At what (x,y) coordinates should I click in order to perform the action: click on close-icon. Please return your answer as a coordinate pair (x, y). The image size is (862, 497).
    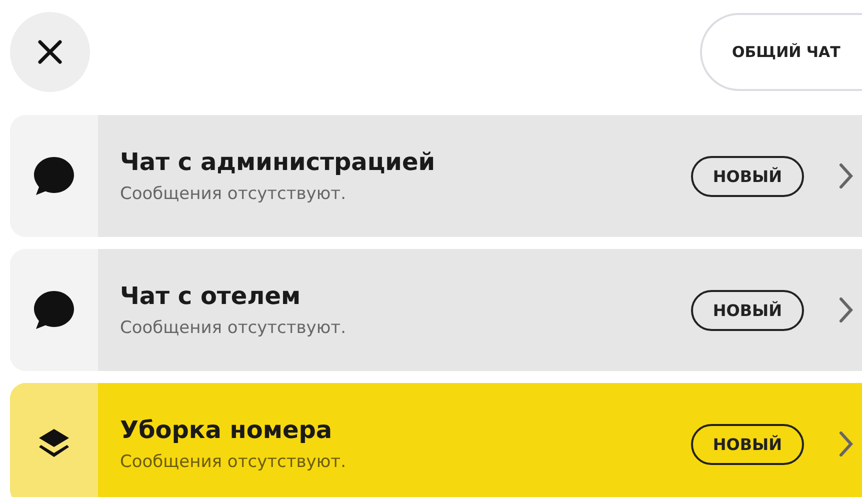
    Looking at the image, I should click on (50, 52).